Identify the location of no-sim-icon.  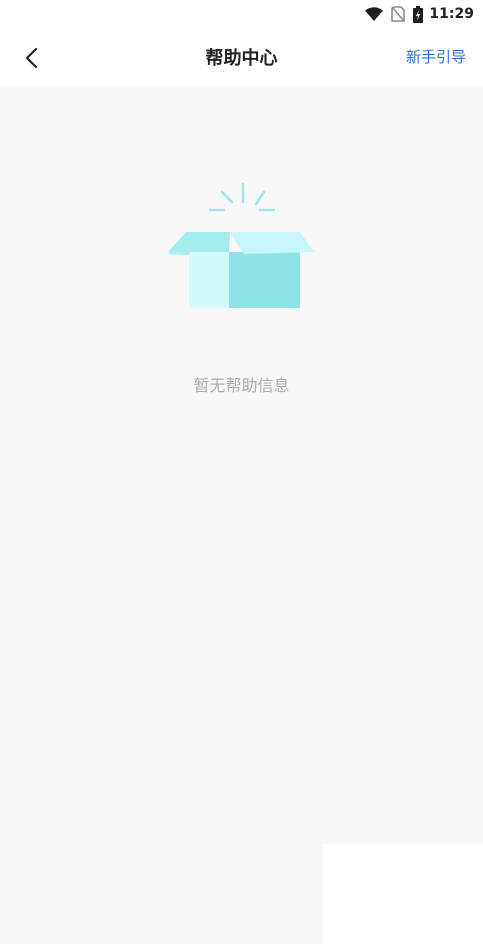
(398, 14).